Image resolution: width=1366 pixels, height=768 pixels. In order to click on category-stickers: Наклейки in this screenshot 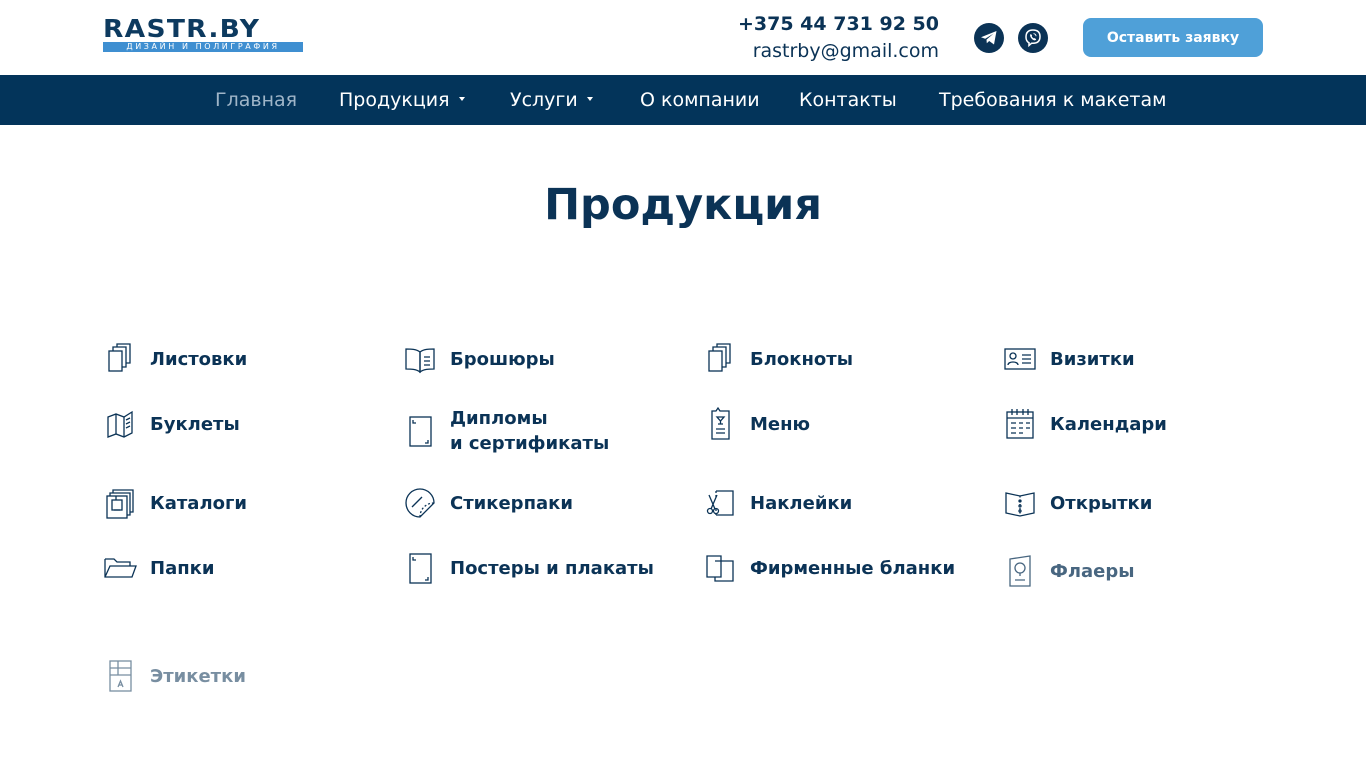, I will do `click(777, 503)`.